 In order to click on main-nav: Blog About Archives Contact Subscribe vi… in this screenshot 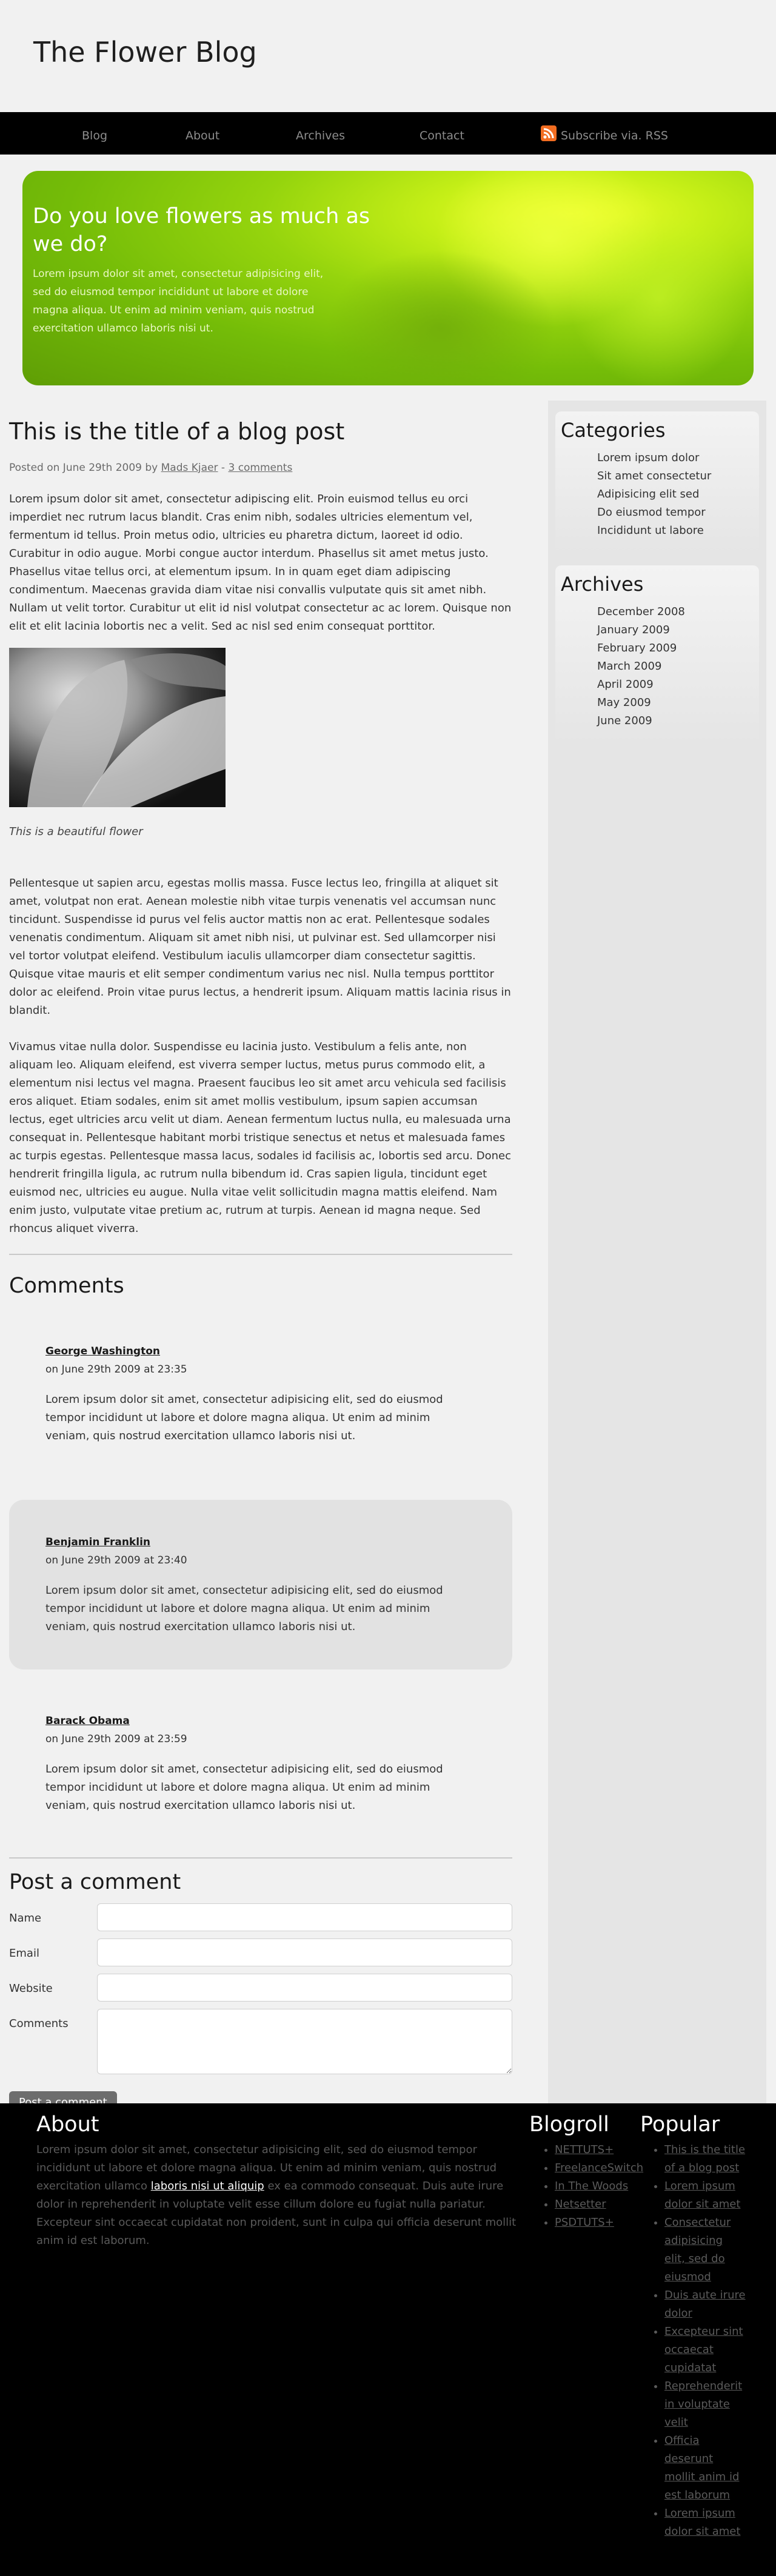, I will do `click(388, 133)`.